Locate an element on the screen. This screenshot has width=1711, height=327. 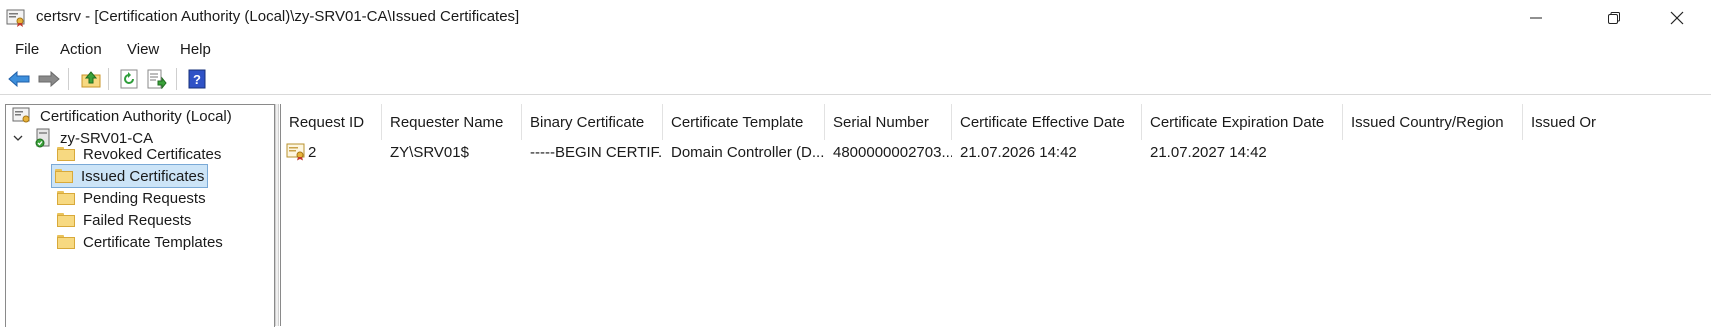
tree-root-label: Certification Authority (Local) is located at coordinates (136, 116).